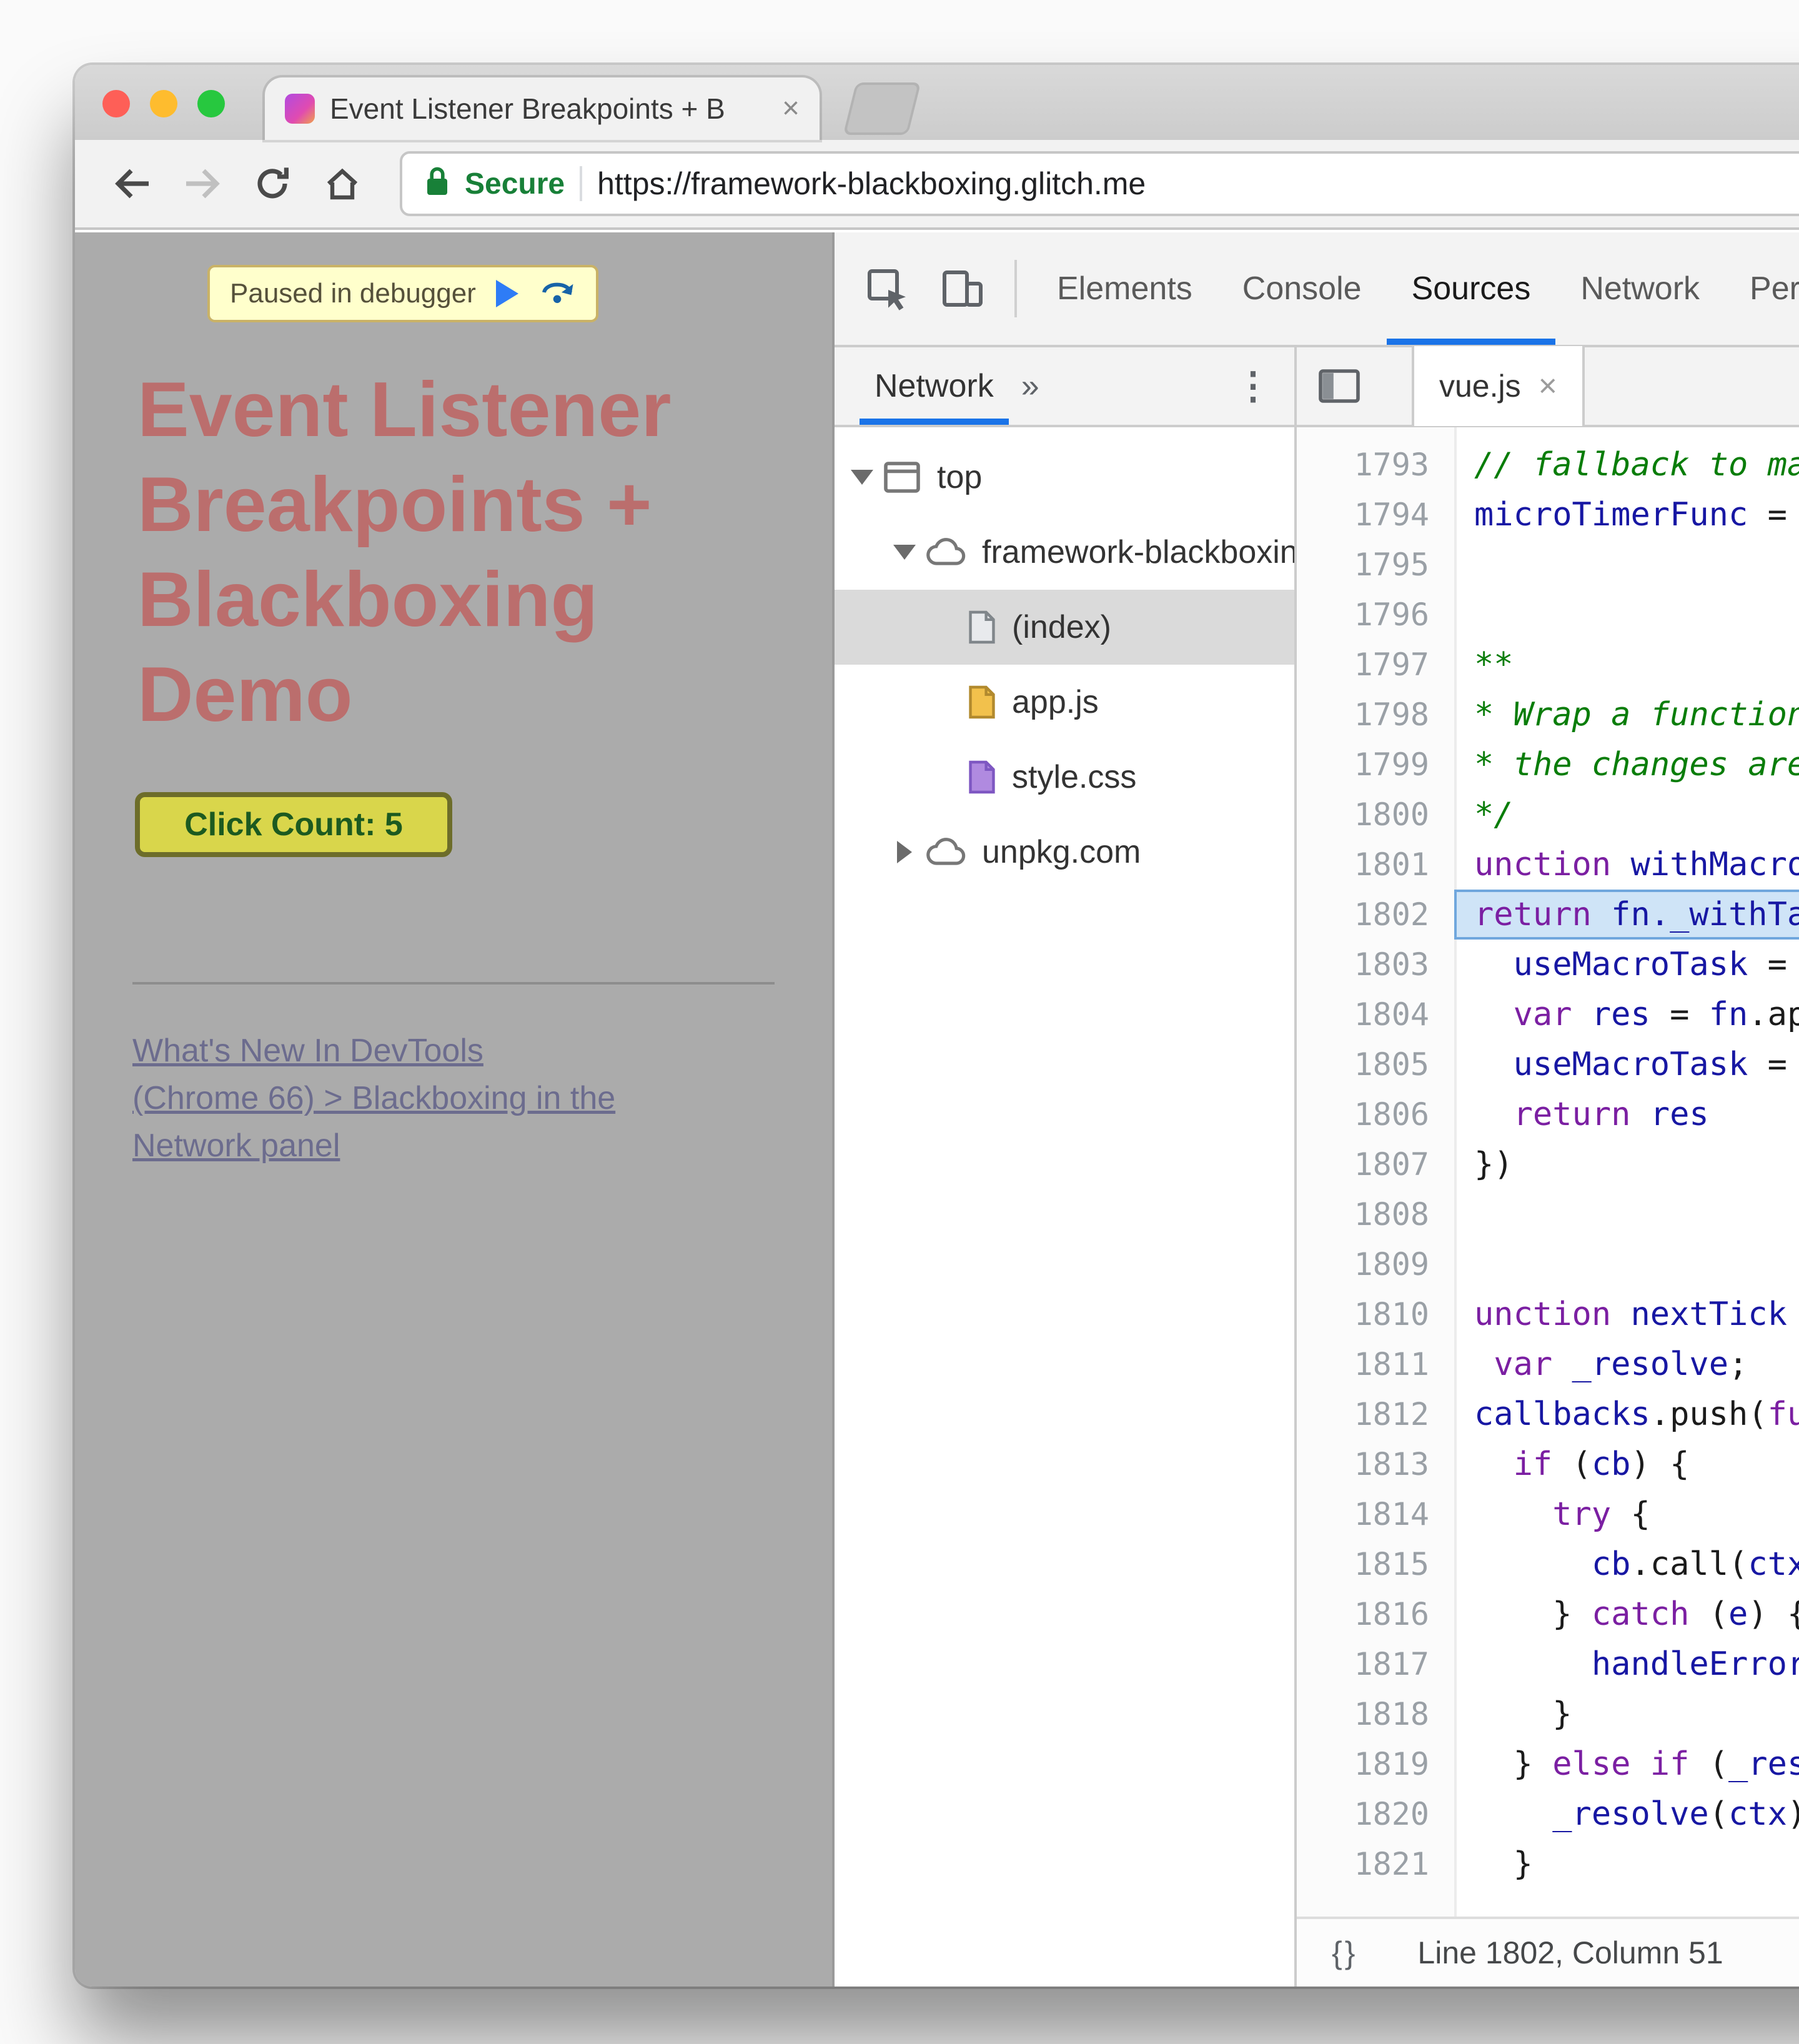 This screenshot has height=2044, width=1799. What do you see at coordinates (1626, 1314) in the screenshot?
I see `code-text: unction nextTick (cb, ctx) {` at bounding box center [1626, 1314].